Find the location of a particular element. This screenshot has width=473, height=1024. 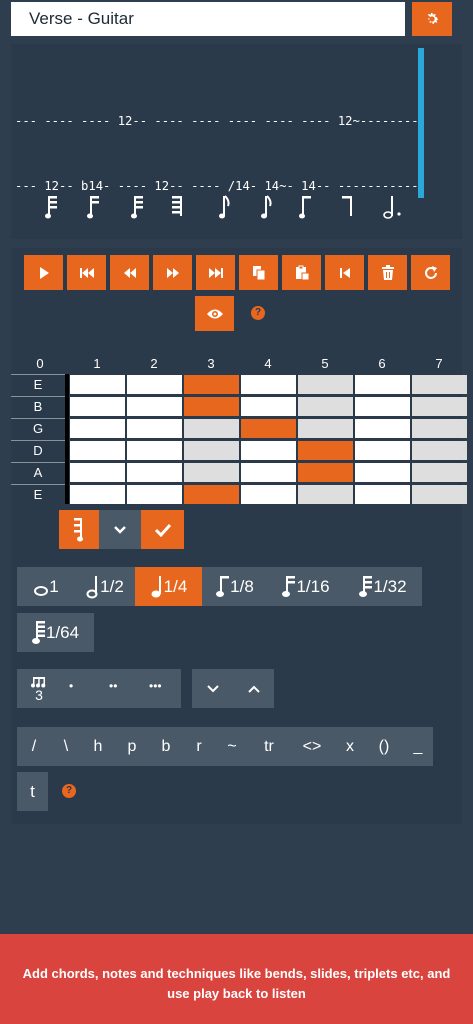

fret-number: 2 is located at coordinates (154, 363).